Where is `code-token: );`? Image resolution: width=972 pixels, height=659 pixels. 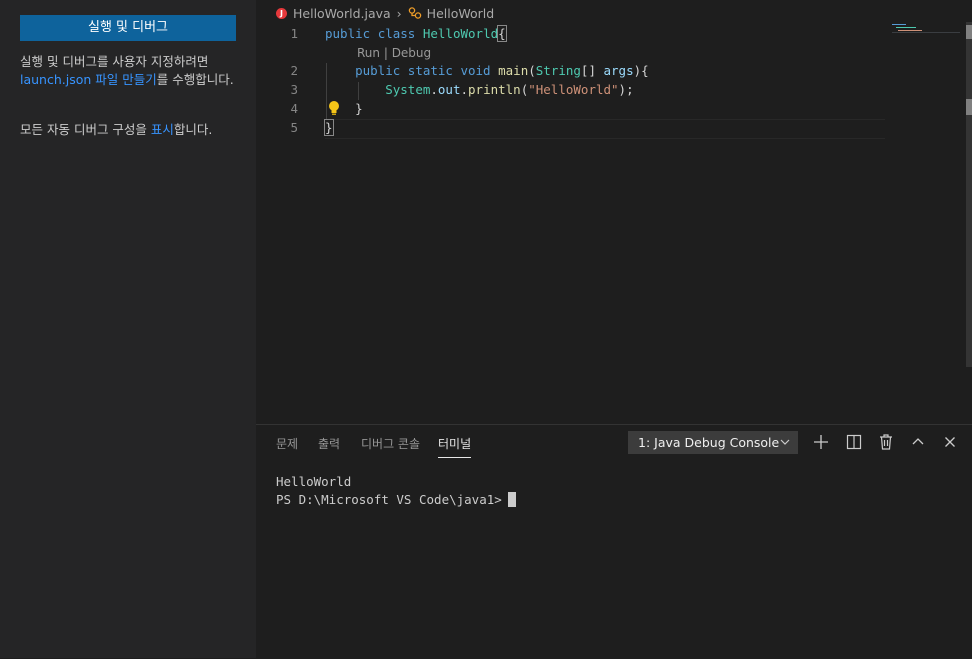 code-token: ); is located at coordinates (626, 89).